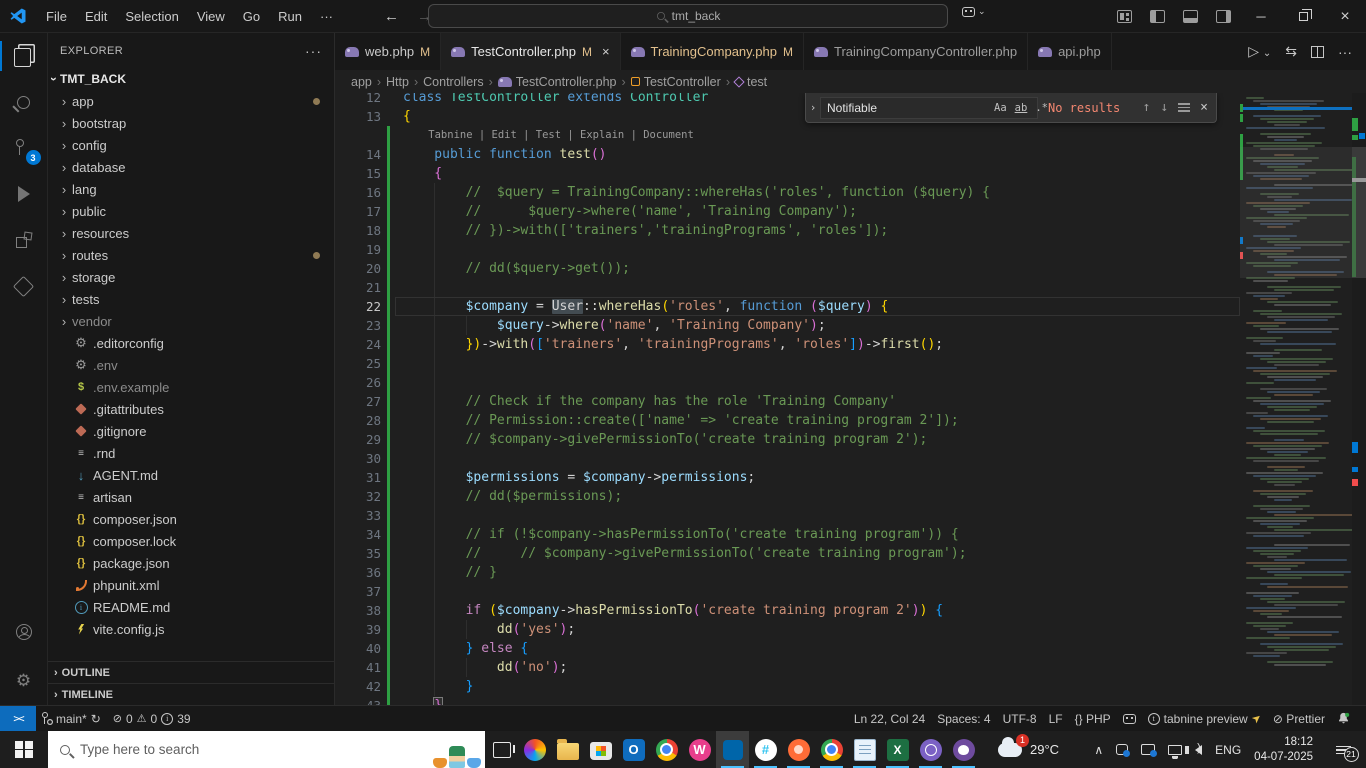  I want to click on tree-file-packagejson: {} package.json, so click(191, 563).